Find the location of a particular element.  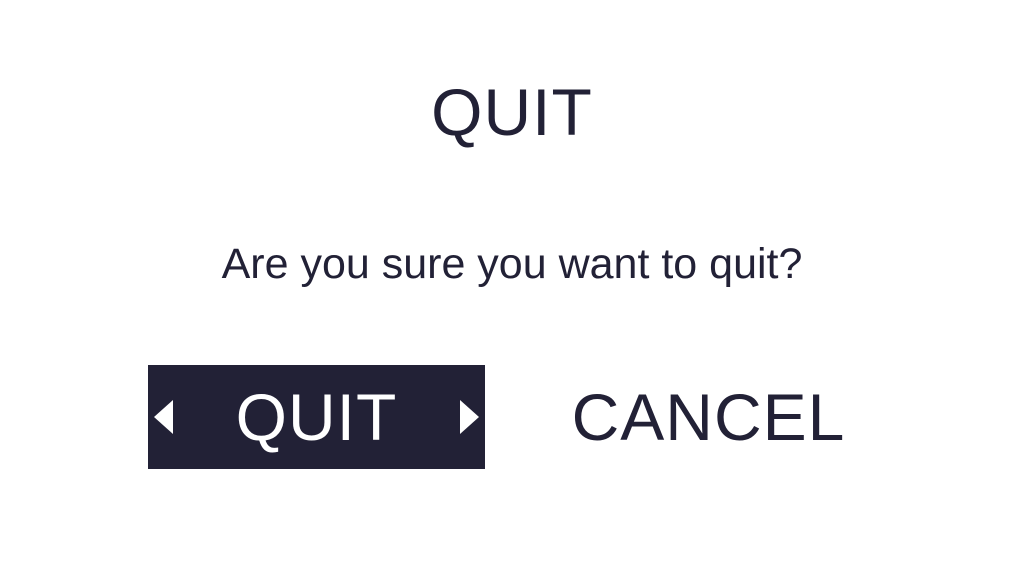

cancel-button: CANCEL is located at coordinates (708, 417).